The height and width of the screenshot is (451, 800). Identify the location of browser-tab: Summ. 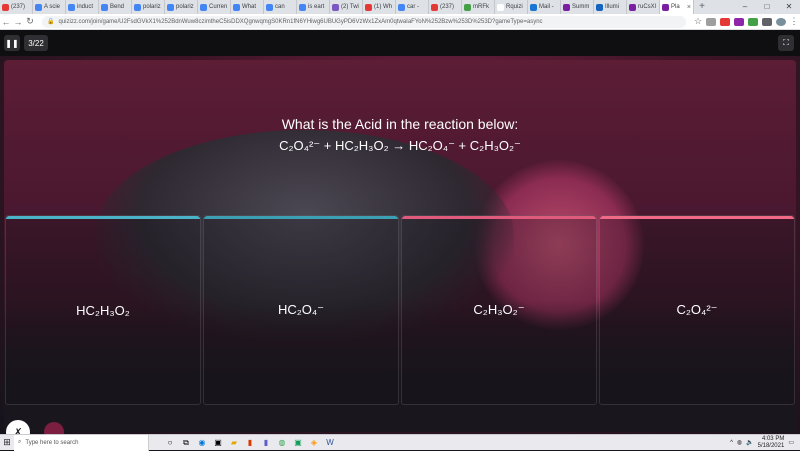
(577, 7).